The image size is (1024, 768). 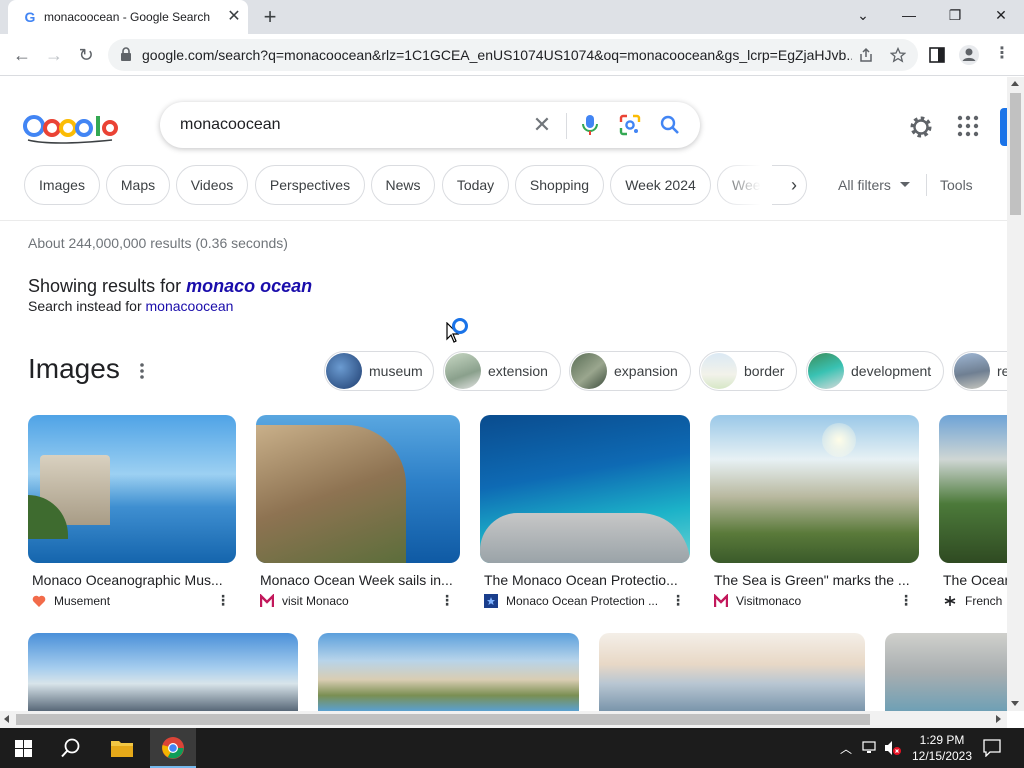 What do you see at coordinates (794, 185) in the screenshot?
I see `chevron-right-icon: ›` at bounding box center [794, 185].